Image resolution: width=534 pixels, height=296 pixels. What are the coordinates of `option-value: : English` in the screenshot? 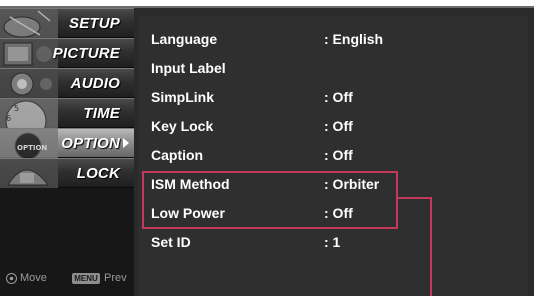 It's located at (354, 39).